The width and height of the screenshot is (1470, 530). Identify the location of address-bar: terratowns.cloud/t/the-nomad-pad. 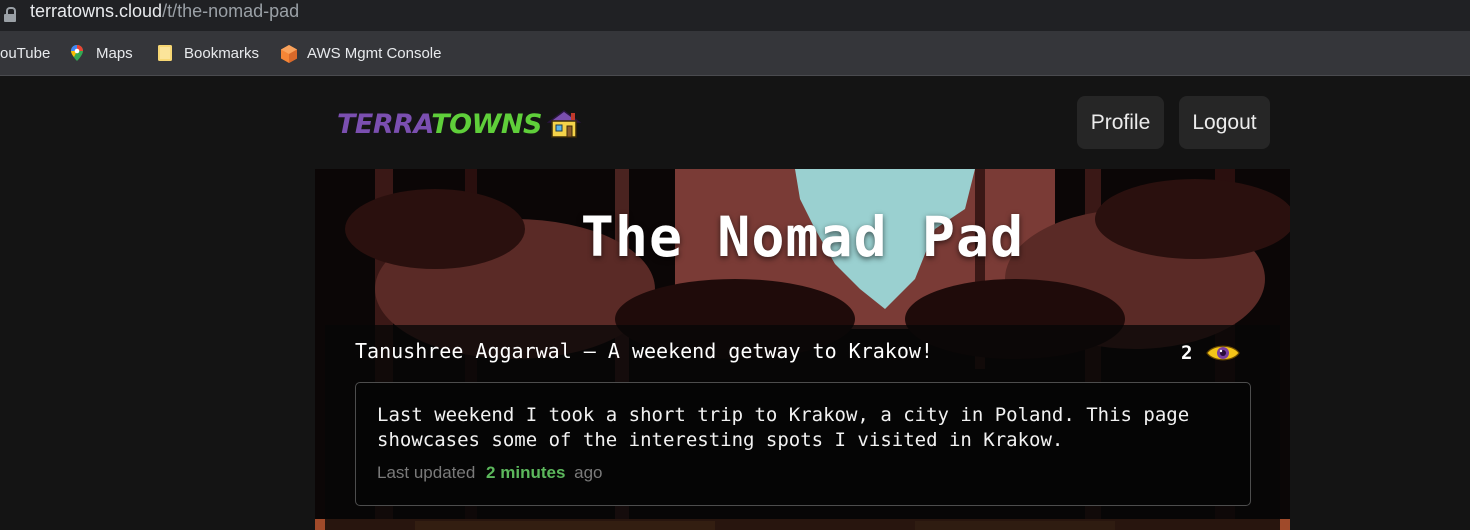
(735, 15).